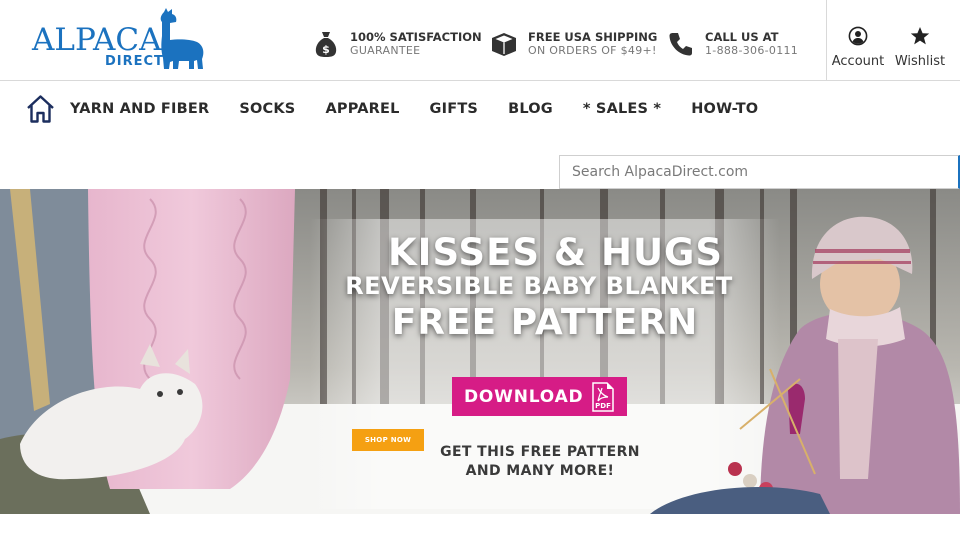 Image resolution: width=960 pixels, height=537 pixels. I want to click on account-label: Account, so click(858, 61).